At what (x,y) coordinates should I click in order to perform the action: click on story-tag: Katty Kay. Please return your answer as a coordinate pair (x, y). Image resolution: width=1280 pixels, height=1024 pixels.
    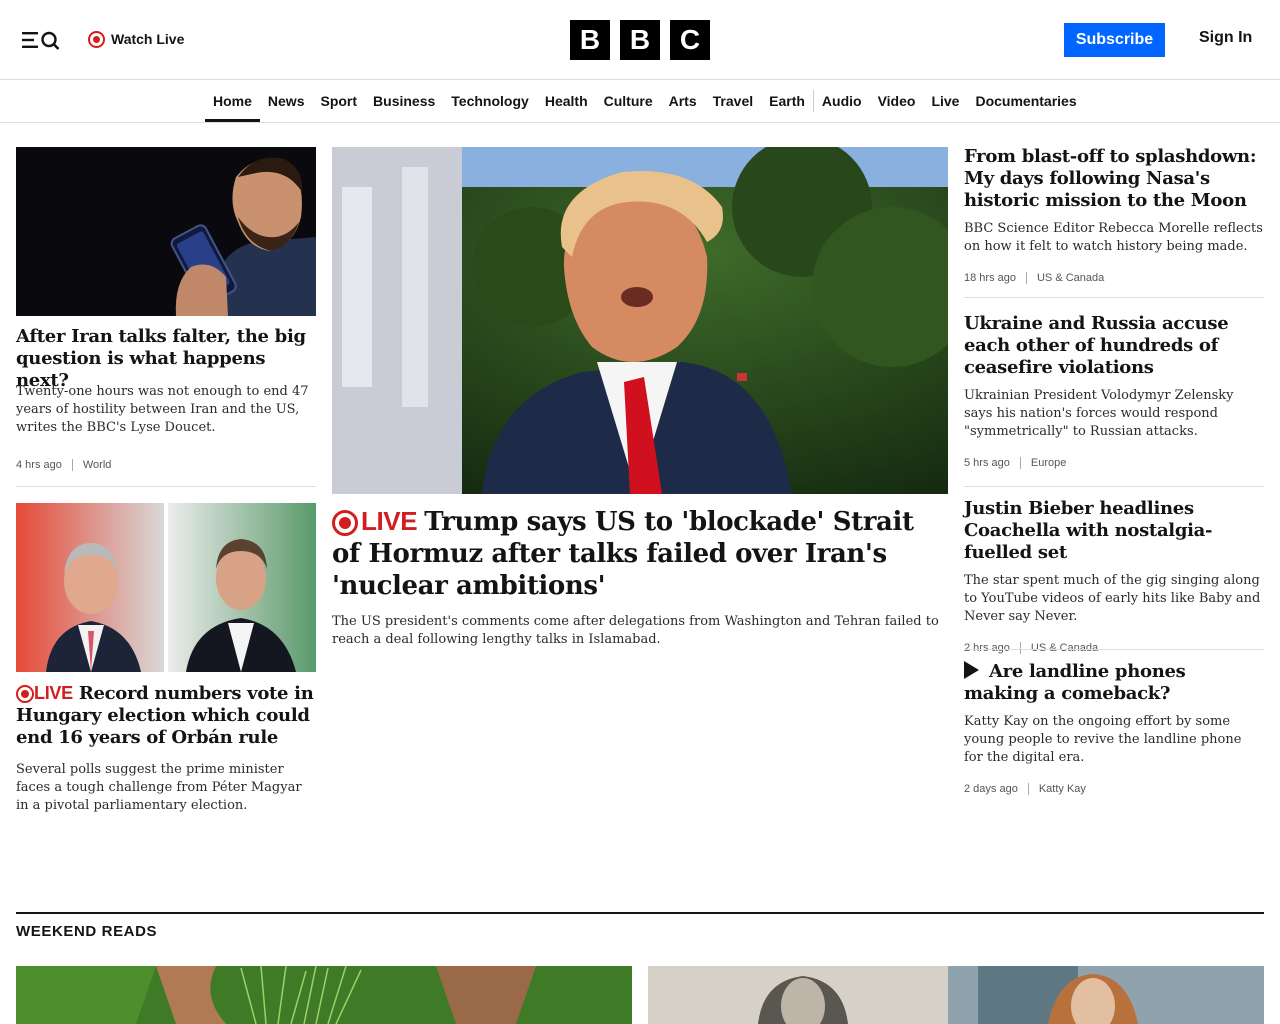
    Looking at the image, I should click on (1056, 789).